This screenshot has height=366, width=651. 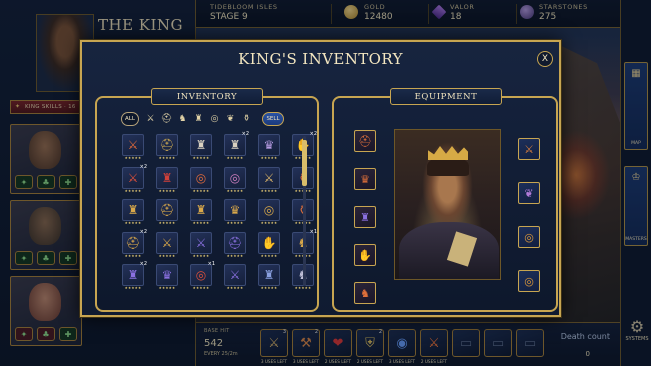 What do you see at coordinates (365, 141) in the screenshot?
I see `equipment-slot: ⛑` at bounding box center [365, 141].